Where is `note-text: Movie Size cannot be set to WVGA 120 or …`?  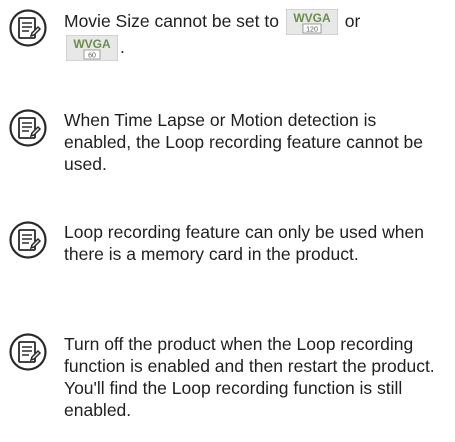
note-text: Movie Size cannot be set to WVGA 120 or … is located at coordinates (256, 35).